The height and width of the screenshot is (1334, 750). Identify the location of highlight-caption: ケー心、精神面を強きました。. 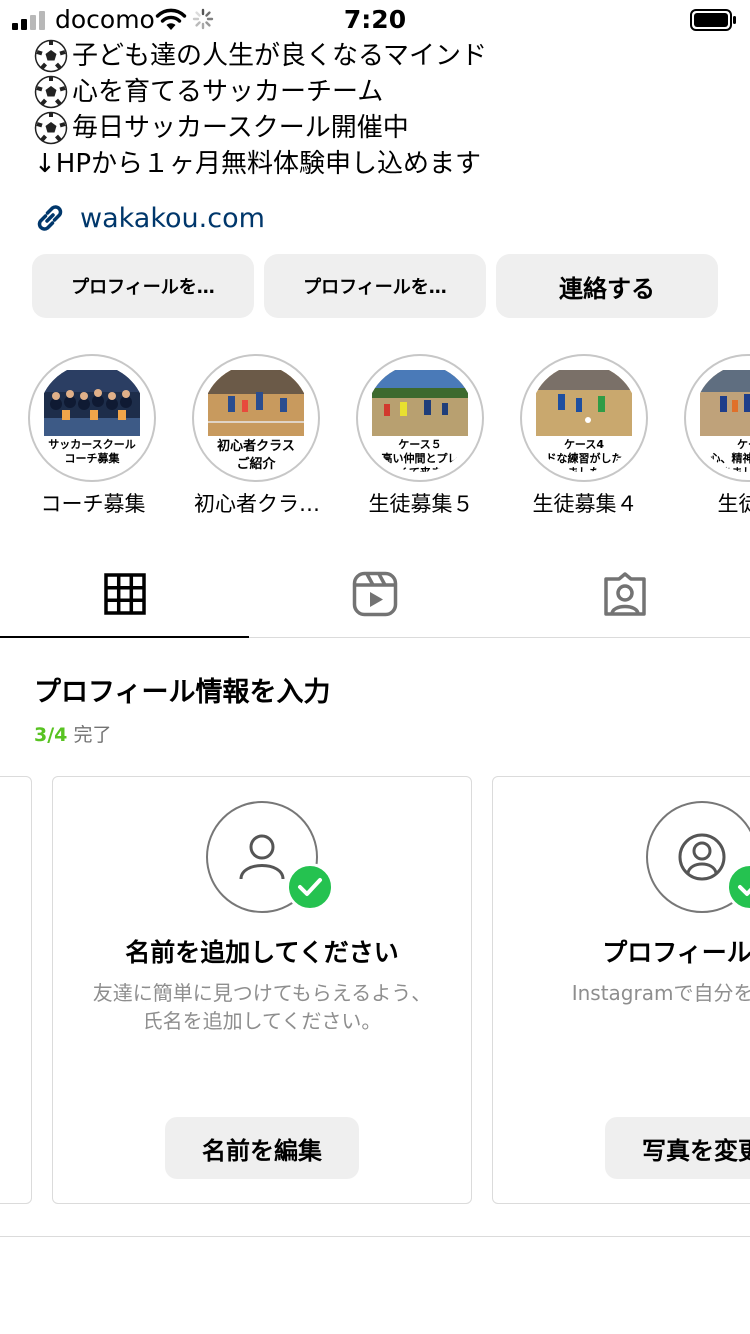
(729, 455).